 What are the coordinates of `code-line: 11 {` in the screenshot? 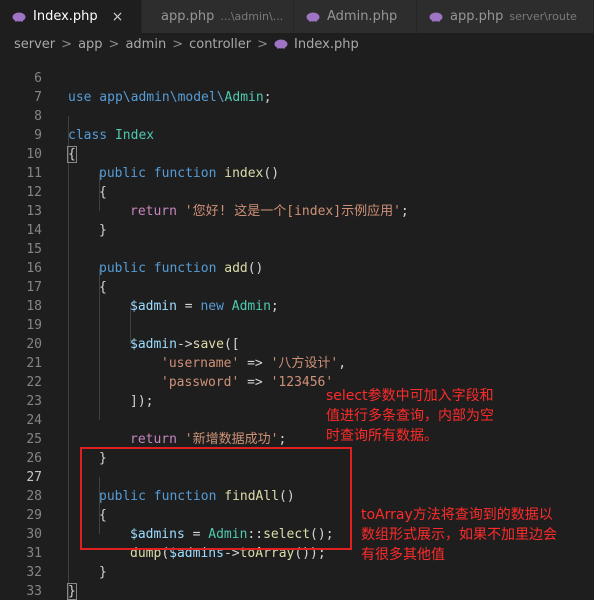 It's located at (297, 172).